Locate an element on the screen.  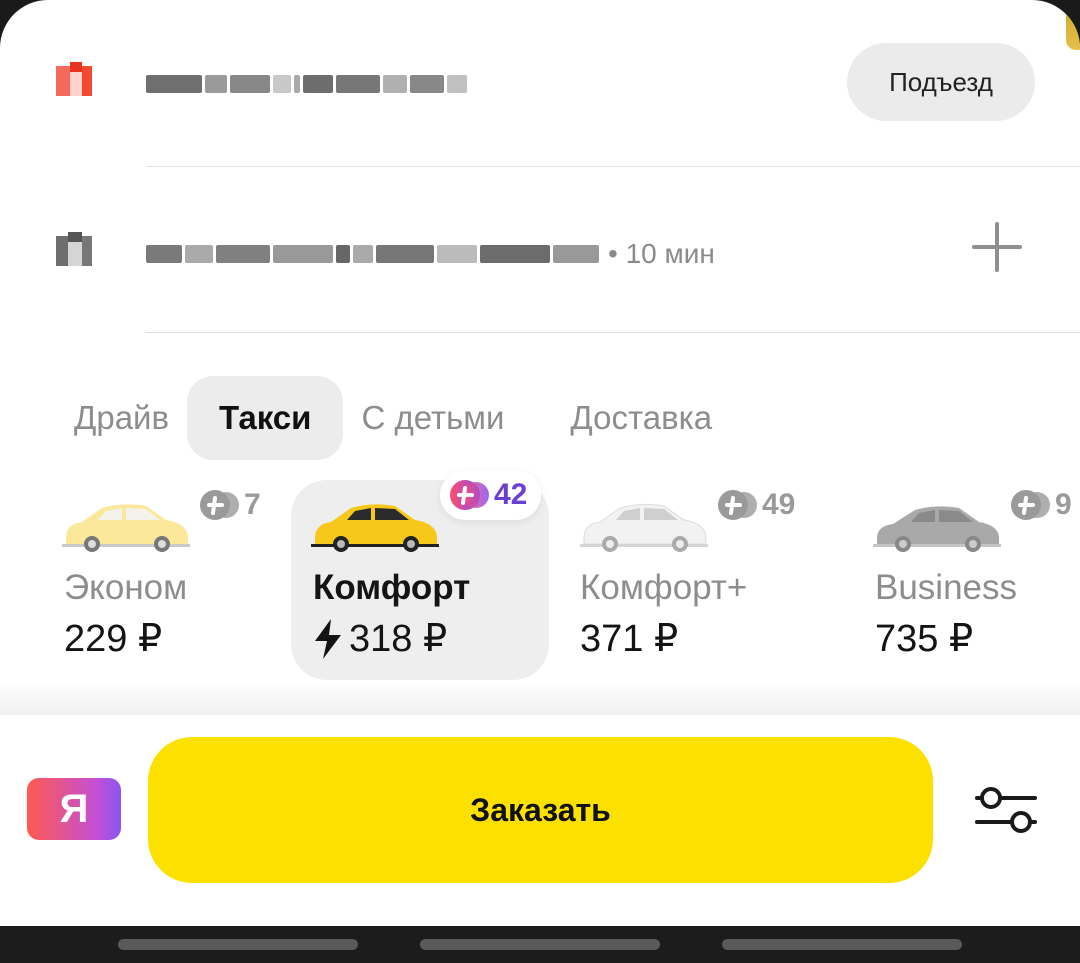
yandex-logo-button: Я is located at coordinates (74, 809).